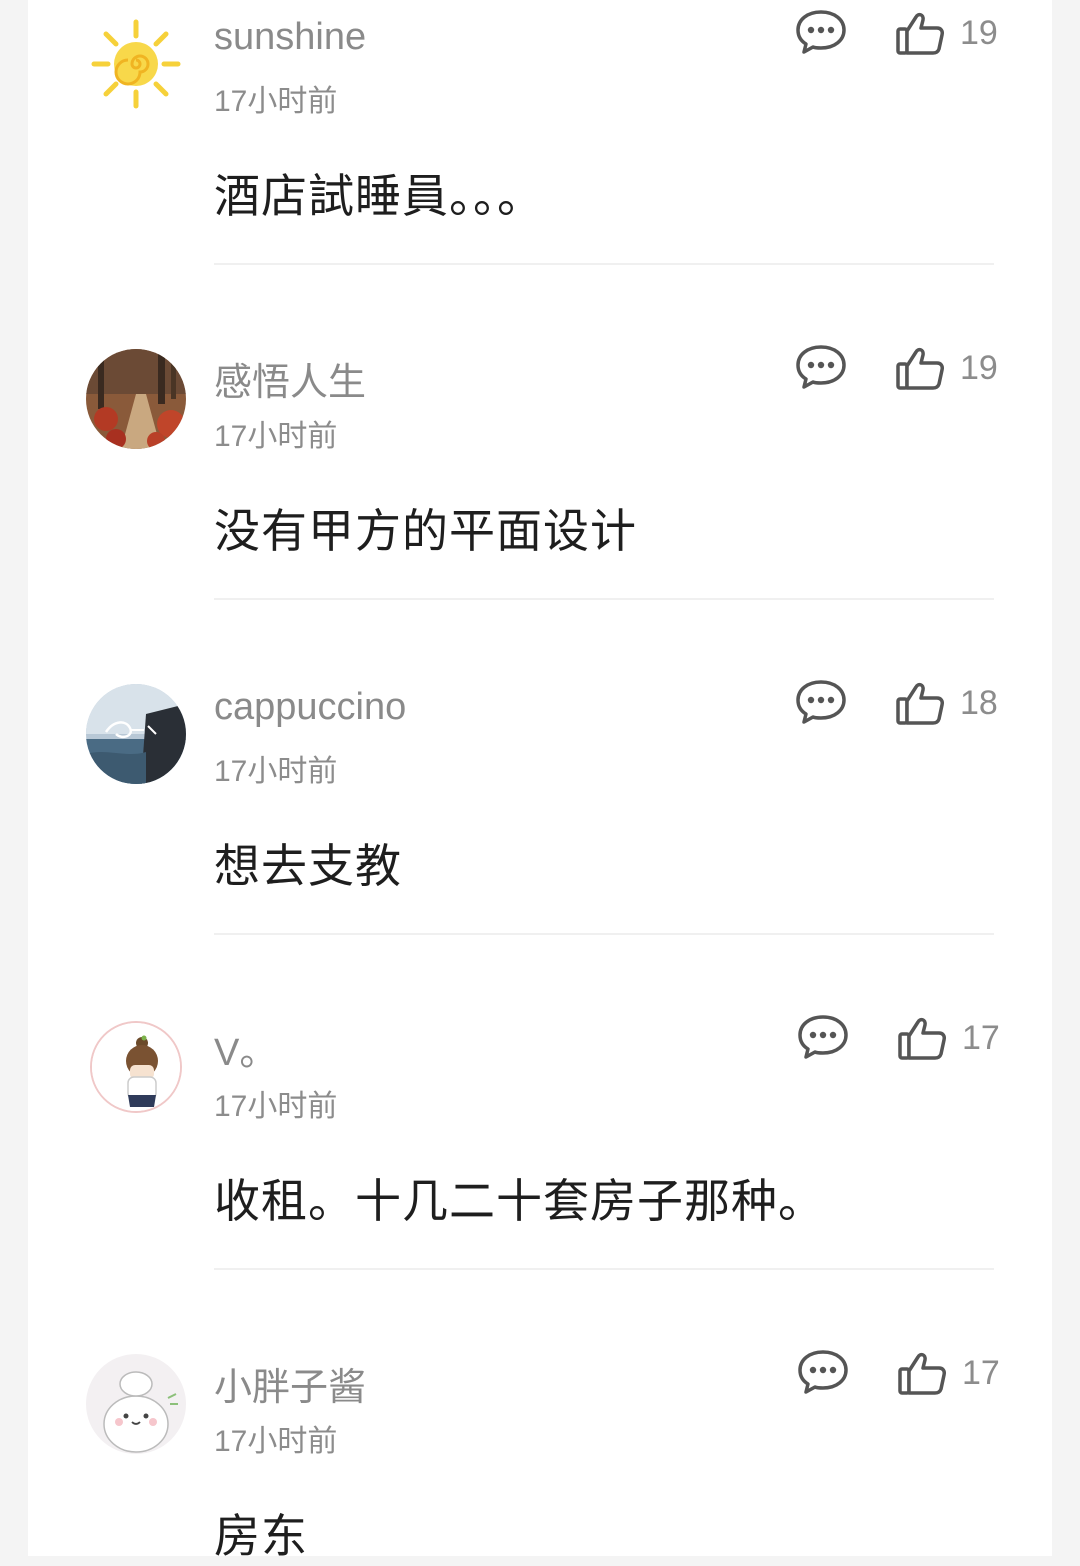 The width and height of the screenshot is (1080, 1566). I want to click on username: 感悟人生, so click(290, 378).